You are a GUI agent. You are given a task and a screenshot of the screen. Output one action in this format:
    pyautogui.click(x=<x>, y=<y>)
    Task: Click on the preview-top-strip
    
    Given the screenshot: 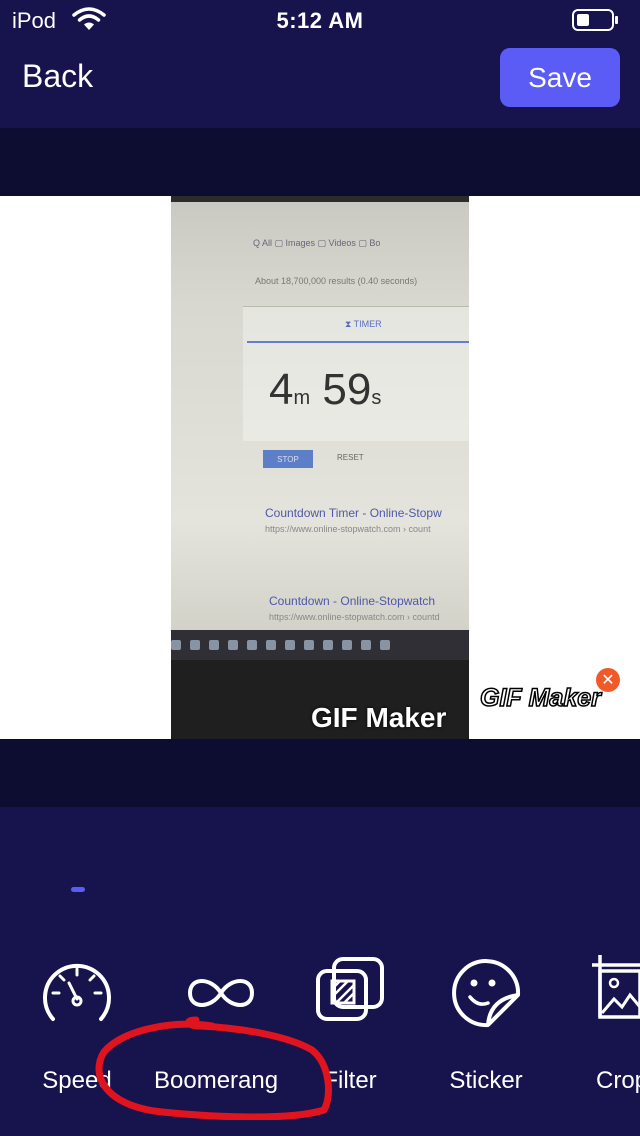 What is the action you would take?
    pyautogui.click(x=320, y=162)
    